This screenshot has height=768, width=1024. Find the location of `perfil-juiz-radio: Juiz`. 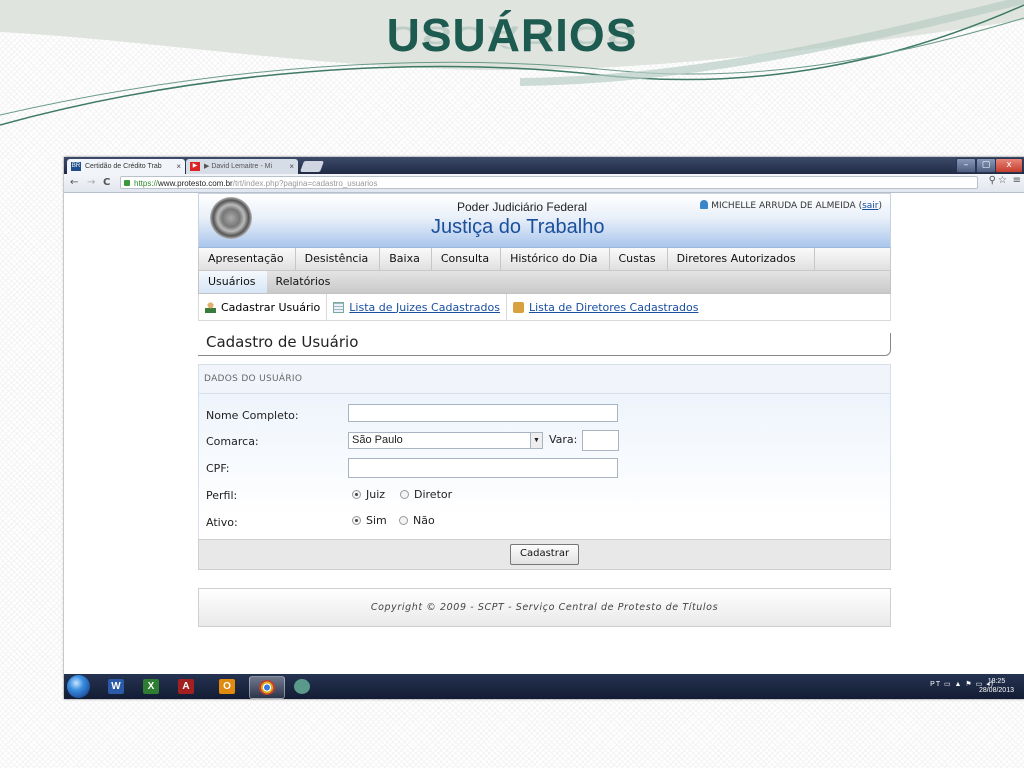

perfil-juiz-radio: Juiz is located at coordinates (368, 494).